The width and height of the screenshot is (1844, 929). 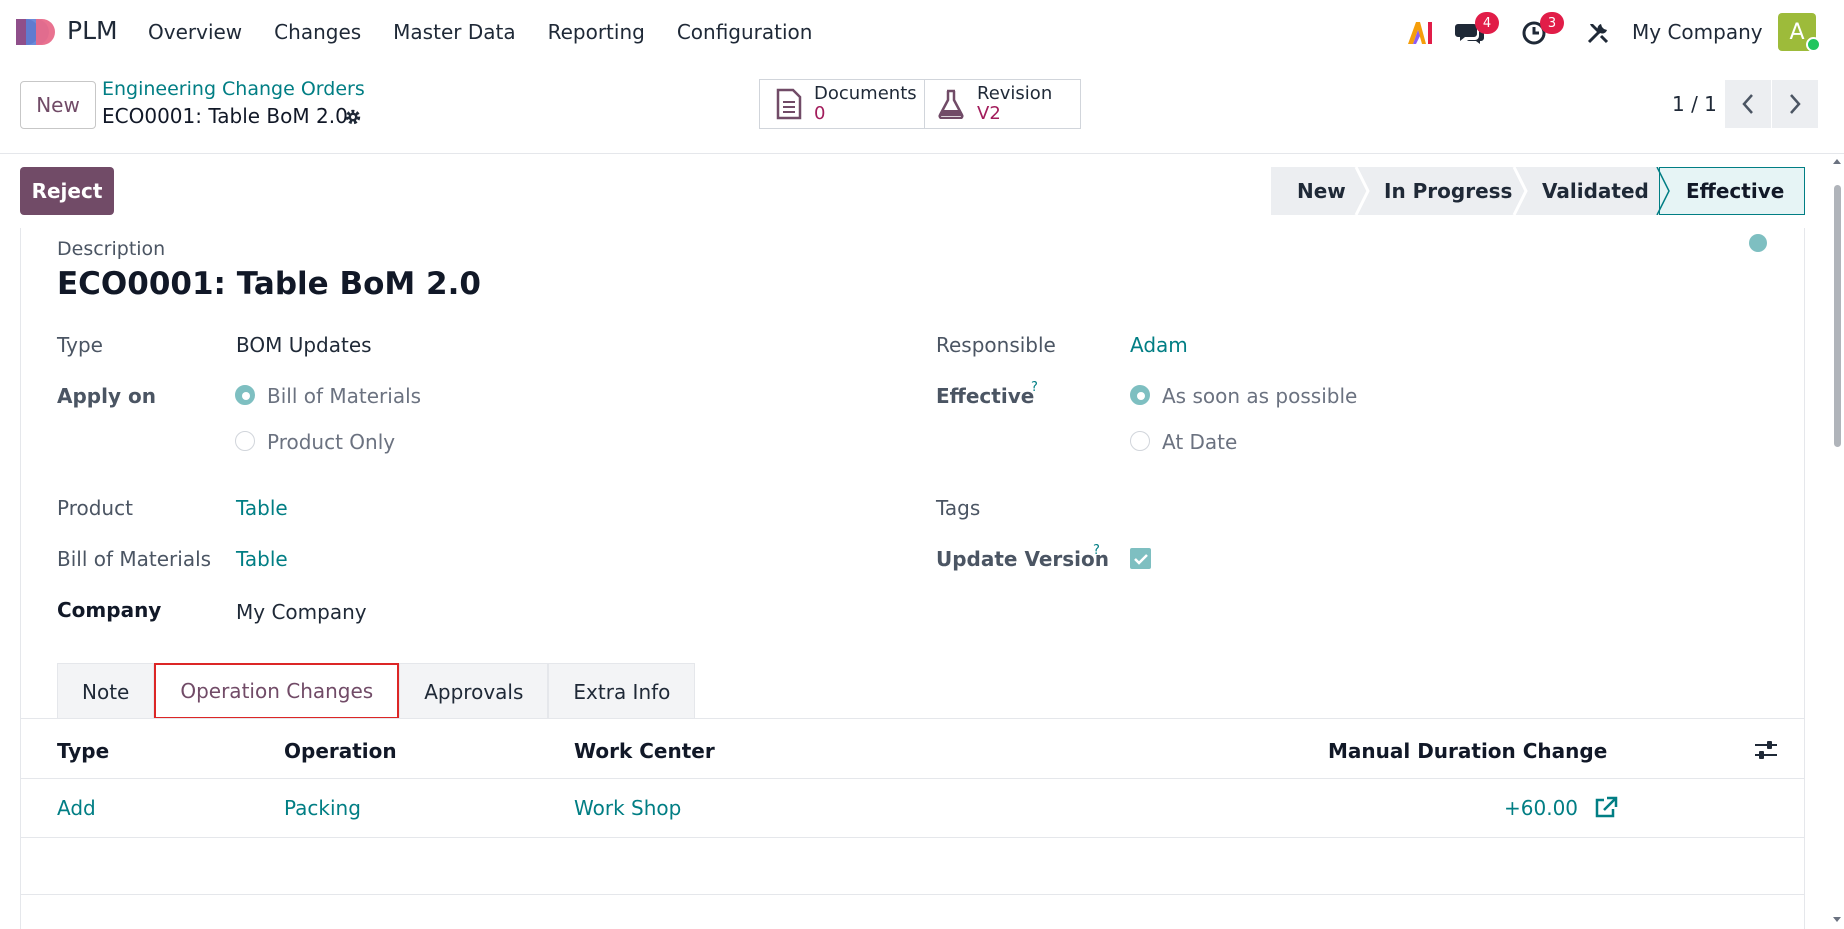 What do you see at coordinates (951, 104) in the screenshot?
I see `flask-icon` at bounding box center [951, 104].